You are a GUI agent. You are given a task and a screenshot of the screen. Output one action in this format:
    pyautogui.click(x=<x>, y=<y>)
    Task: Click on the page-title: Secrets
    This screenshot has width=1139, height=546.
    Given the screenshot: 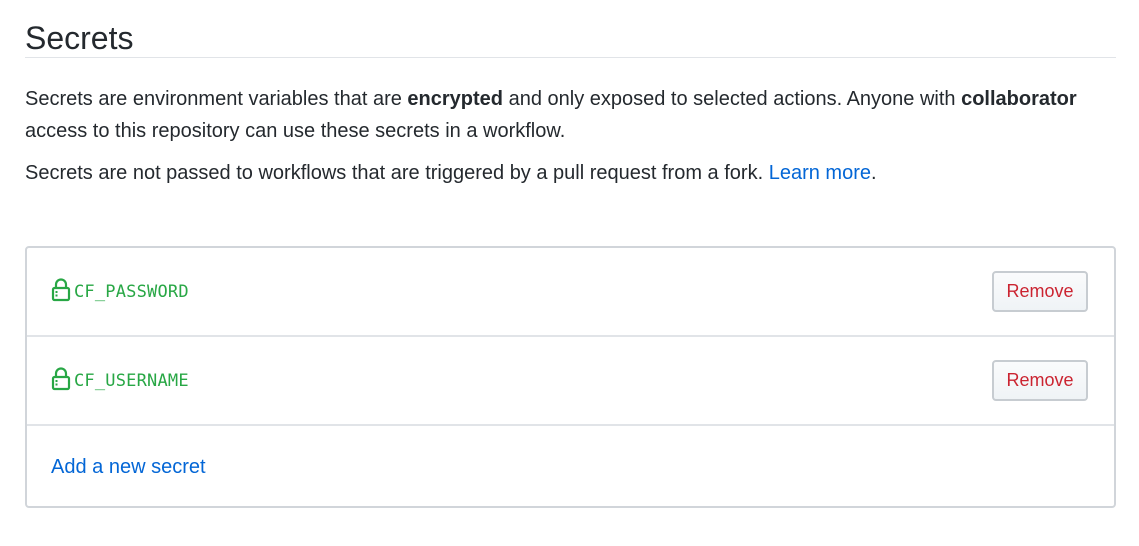 What is the action you would take?
    pyautogui.click(x=570, y=29)
    